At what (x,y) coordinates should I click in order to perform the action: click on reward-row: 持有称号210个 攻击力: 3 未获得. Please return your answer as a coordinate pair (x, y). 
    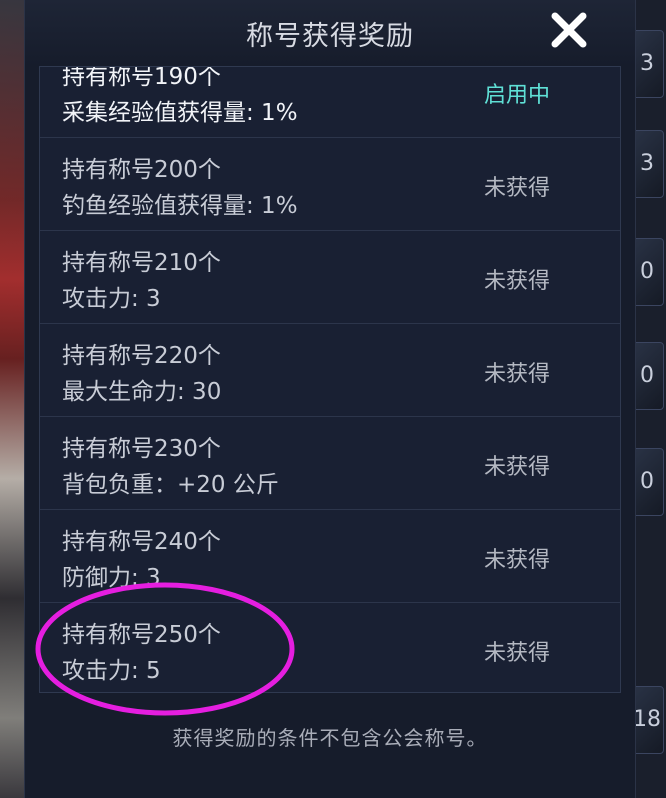
    Looking at the image, I should click on (330, 277).